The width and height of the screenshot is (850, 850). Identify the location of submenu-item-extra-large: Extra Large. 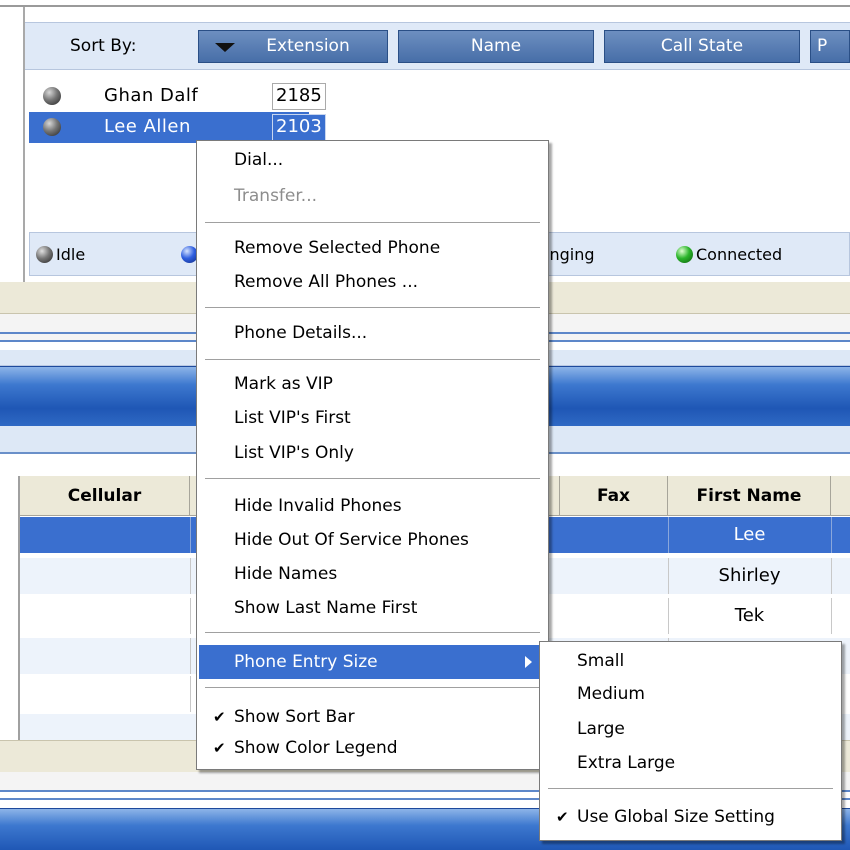
(690, 763).